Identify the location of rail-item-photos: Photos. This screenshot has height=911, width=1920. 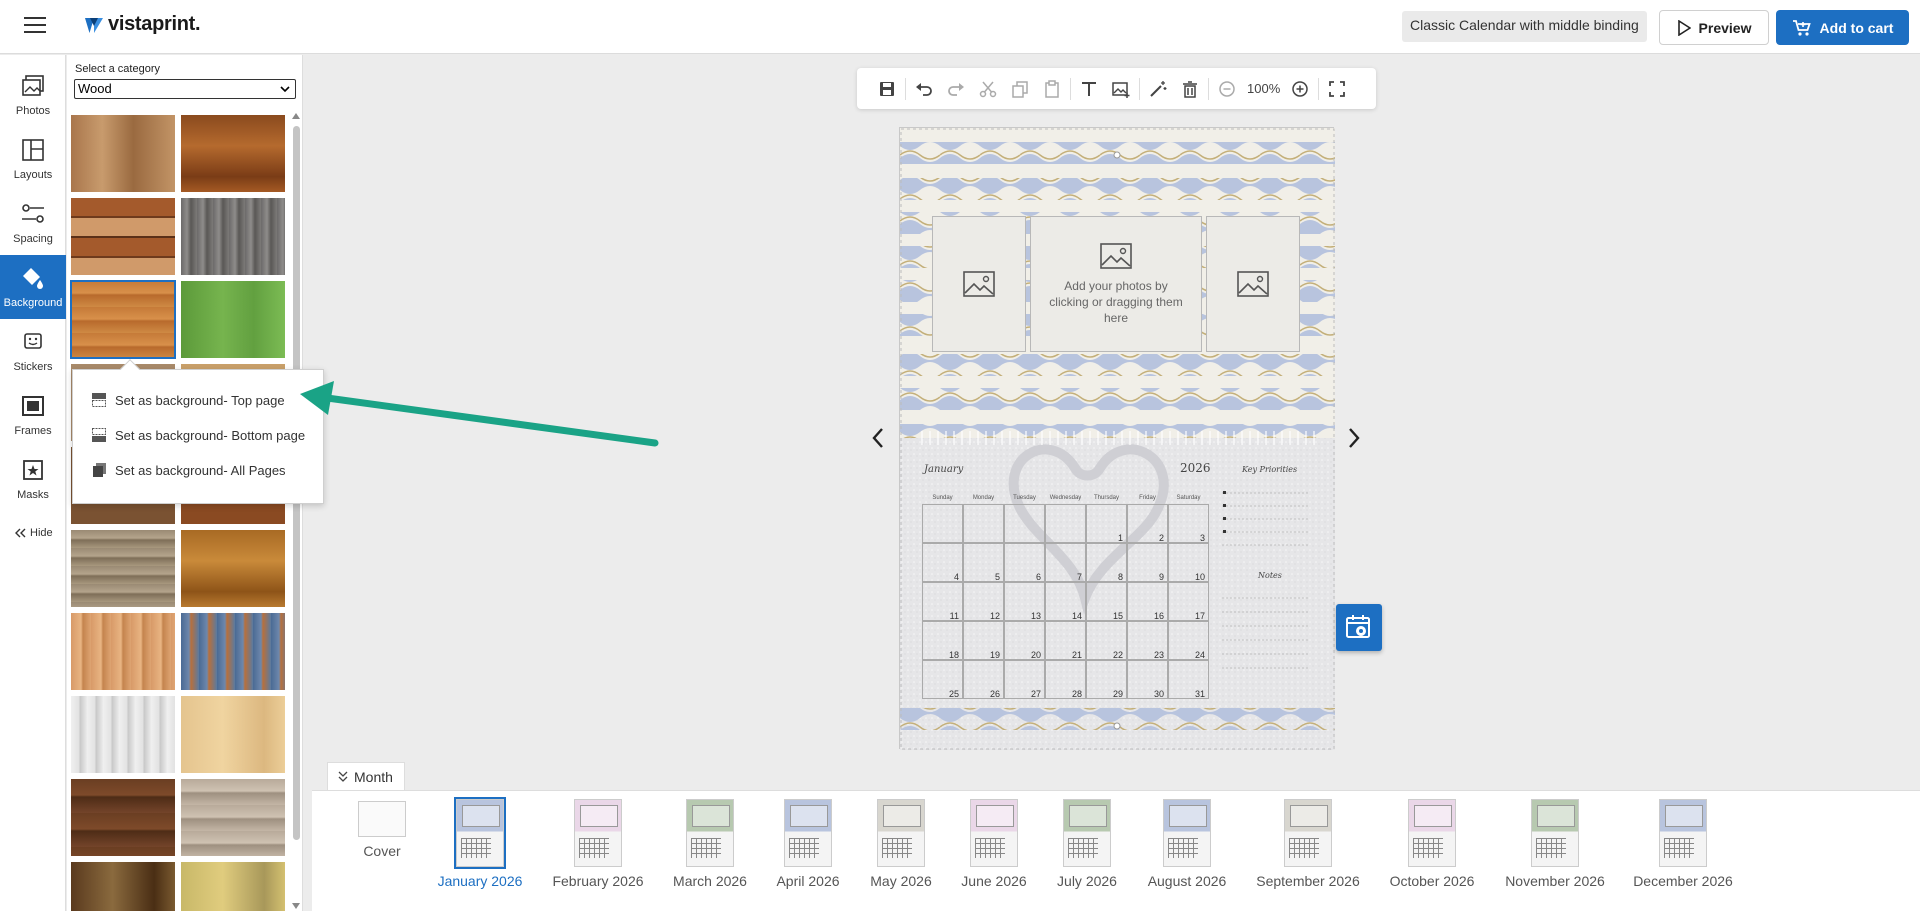
(33, 95).